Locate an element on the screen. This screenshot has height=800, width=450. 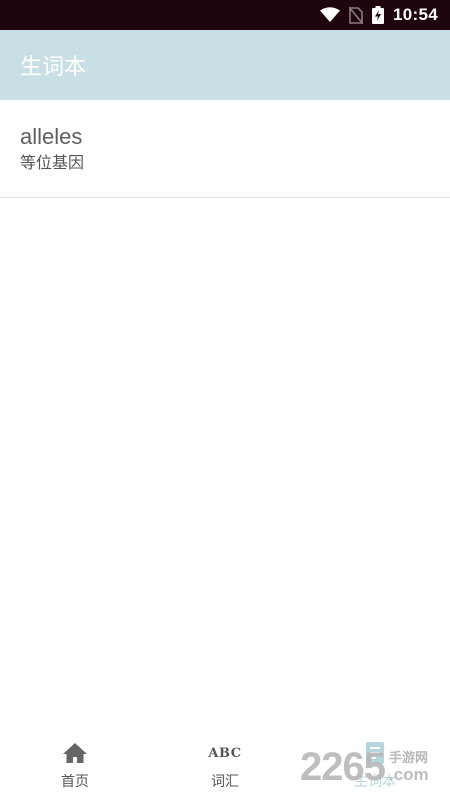
tab-home-label: 首页 is located at coordinates (75, 782).